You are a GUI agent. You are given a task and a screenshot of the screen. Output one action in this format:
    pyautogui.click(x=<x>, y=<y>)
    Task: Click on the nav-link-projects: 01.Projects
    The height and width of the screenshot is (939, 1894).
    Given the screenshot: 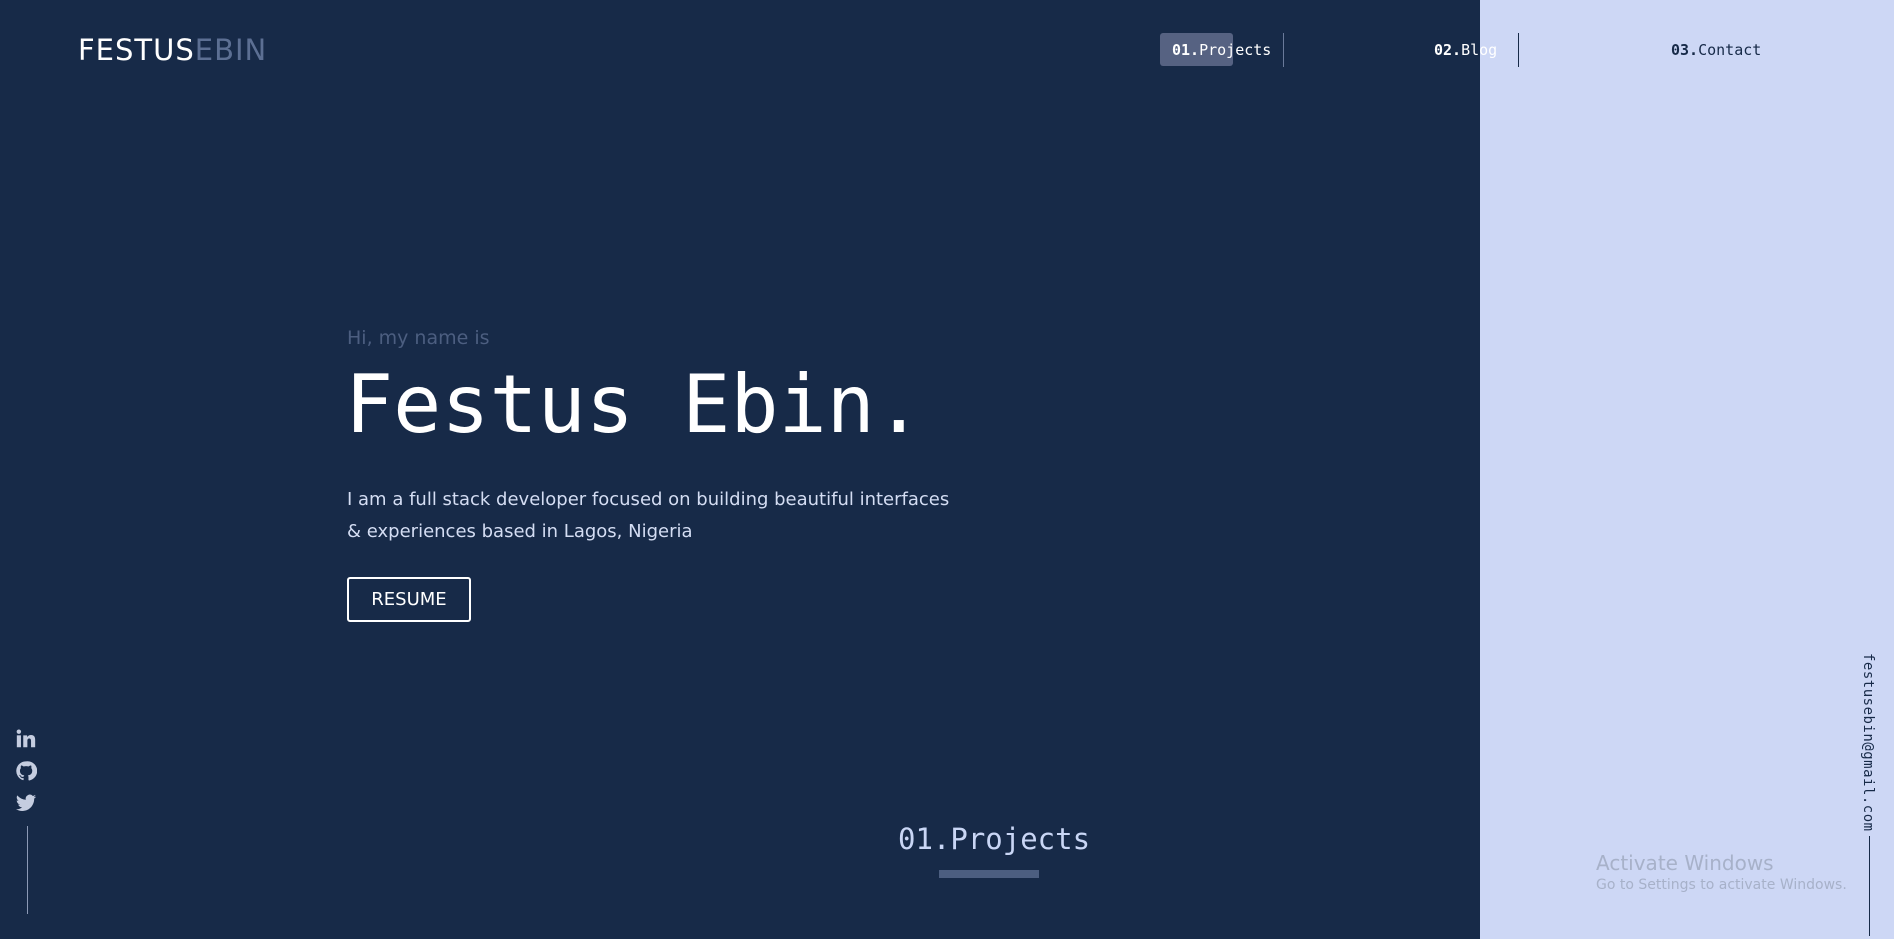 What is the action you would take?
    pyautogui.click(x=1222, y=50)
    